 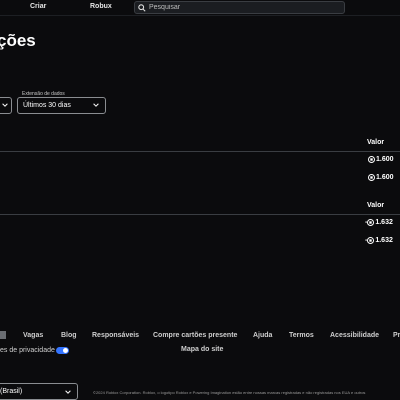 I want to click on footer-link-gift-cards: Compre cartões presente, so click(x=195, y=335).